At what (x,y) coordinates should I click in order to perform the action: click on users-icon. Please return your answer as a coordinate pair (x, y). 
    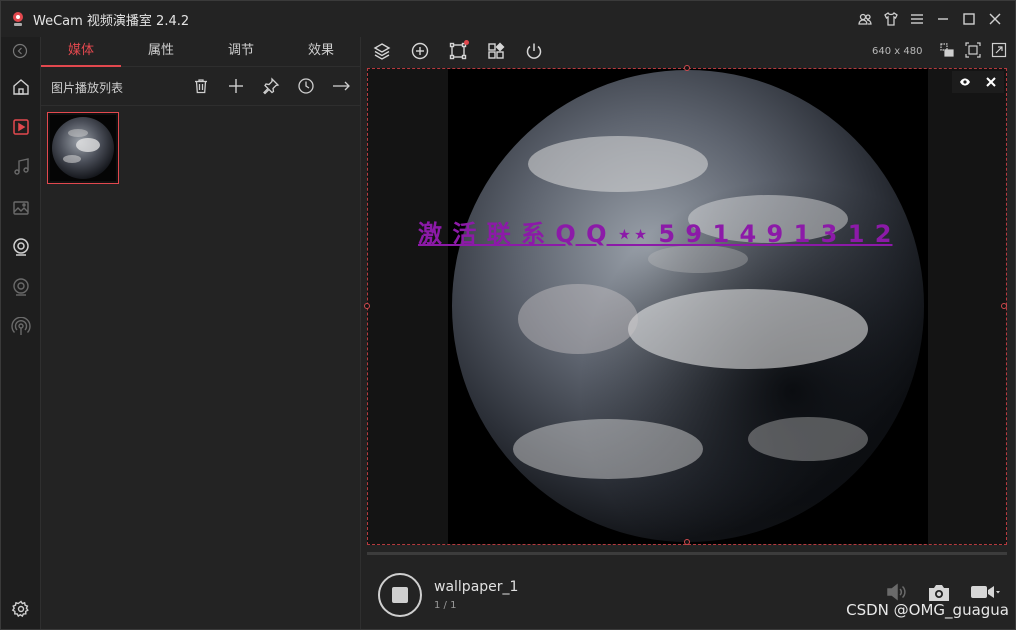
    Looking at the image, I should click on (865, 19).